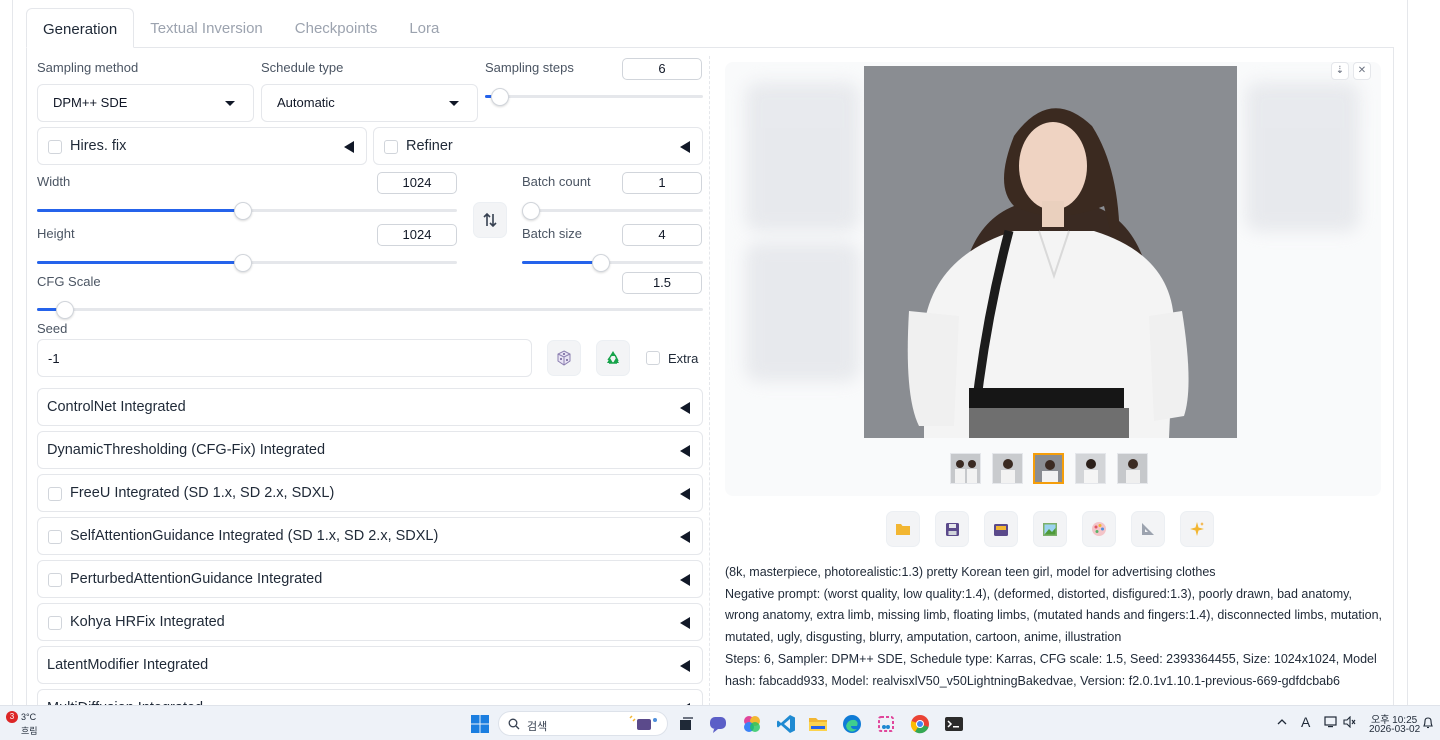 The height and width of the screenshot is (740, 1440). What do you see at coordinates (1340, 71) in the screenshot?
I see `download-button: ⇣` at bounding box center [1340, 71].